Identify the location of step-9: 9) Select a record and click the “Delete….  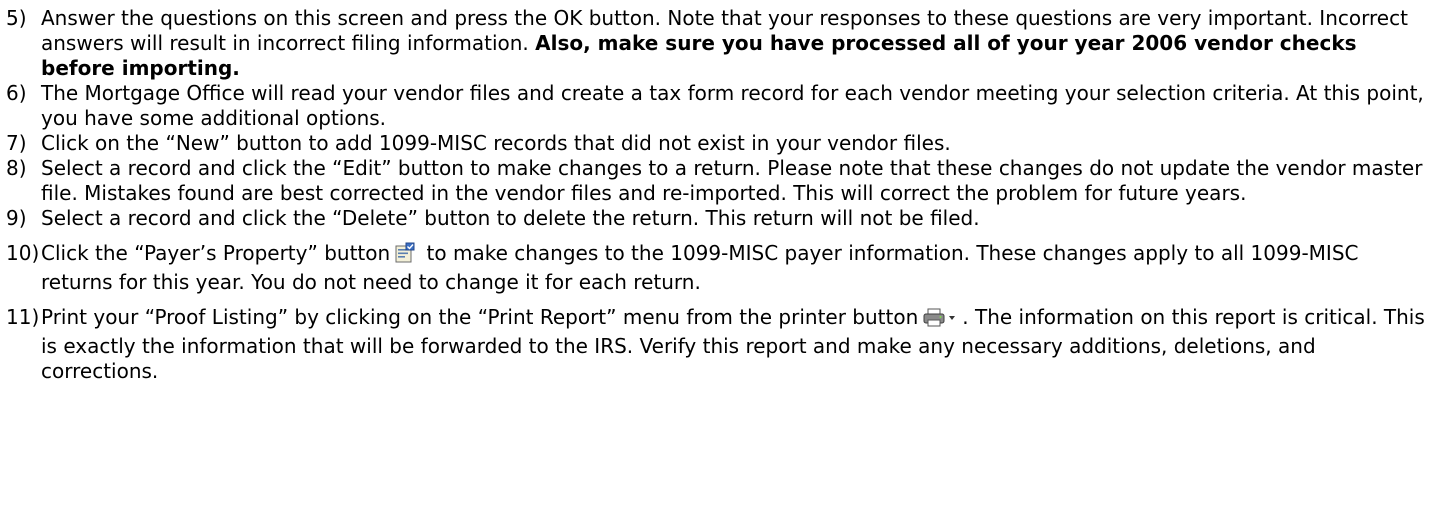
(721, 218).